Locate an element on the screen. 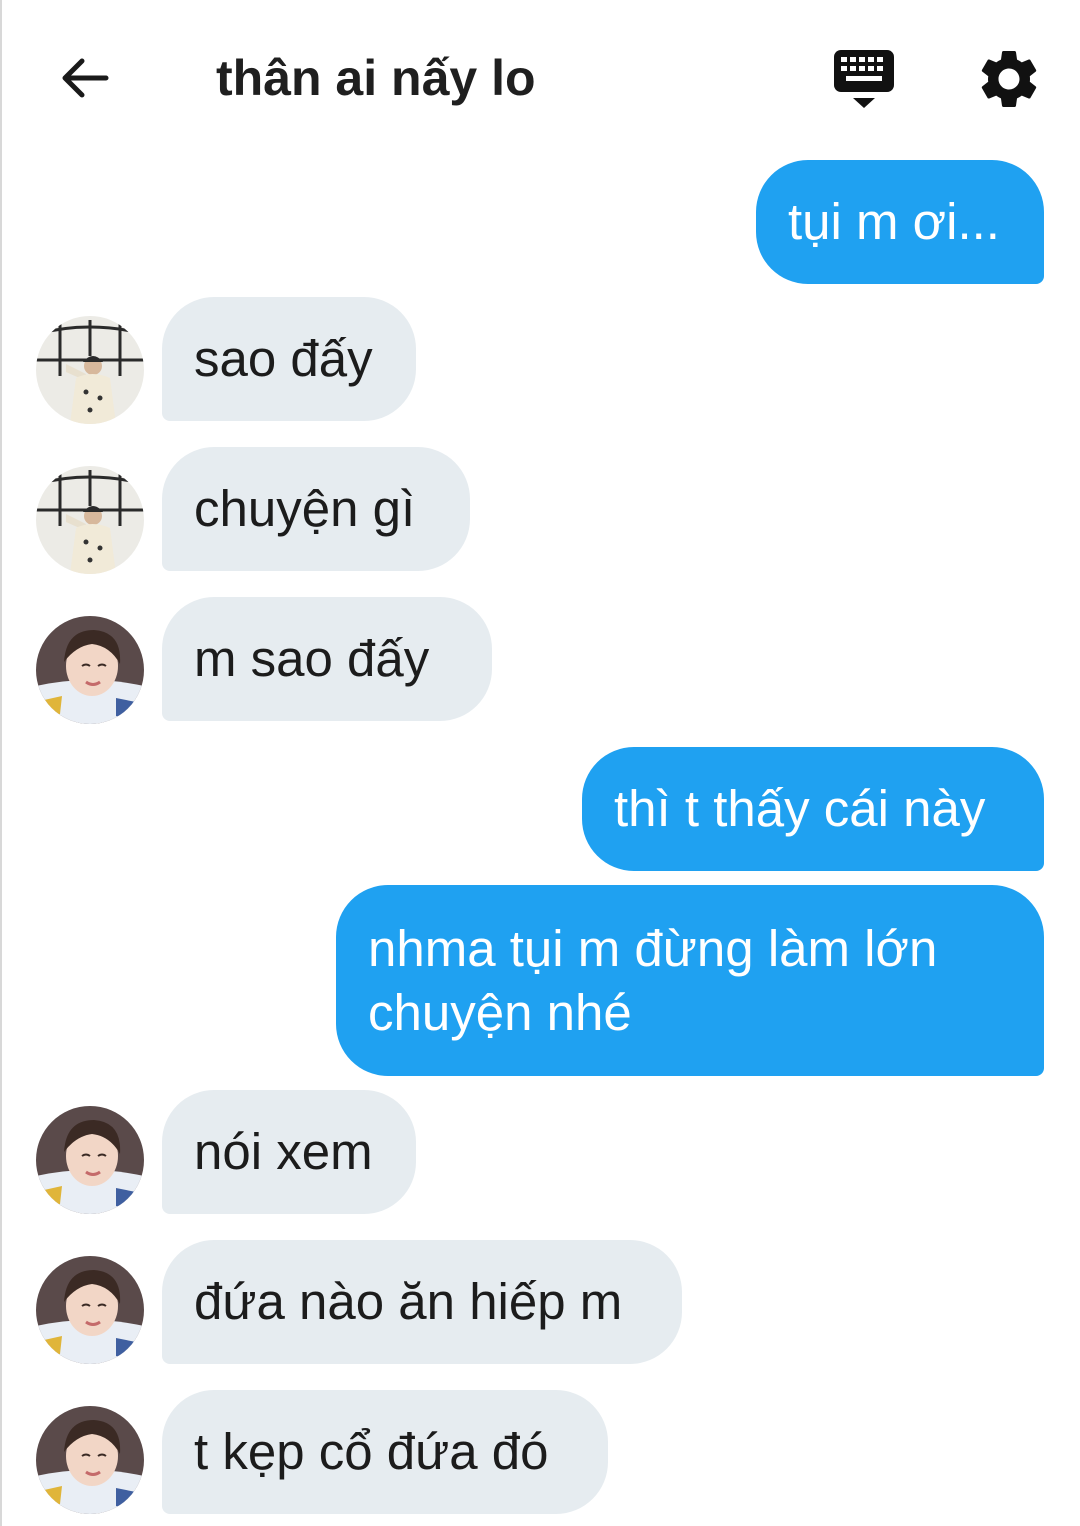  outgoing-message: nhma tụi m đừng làm lớn chuyện nhé is located at coordinates (690, 980).